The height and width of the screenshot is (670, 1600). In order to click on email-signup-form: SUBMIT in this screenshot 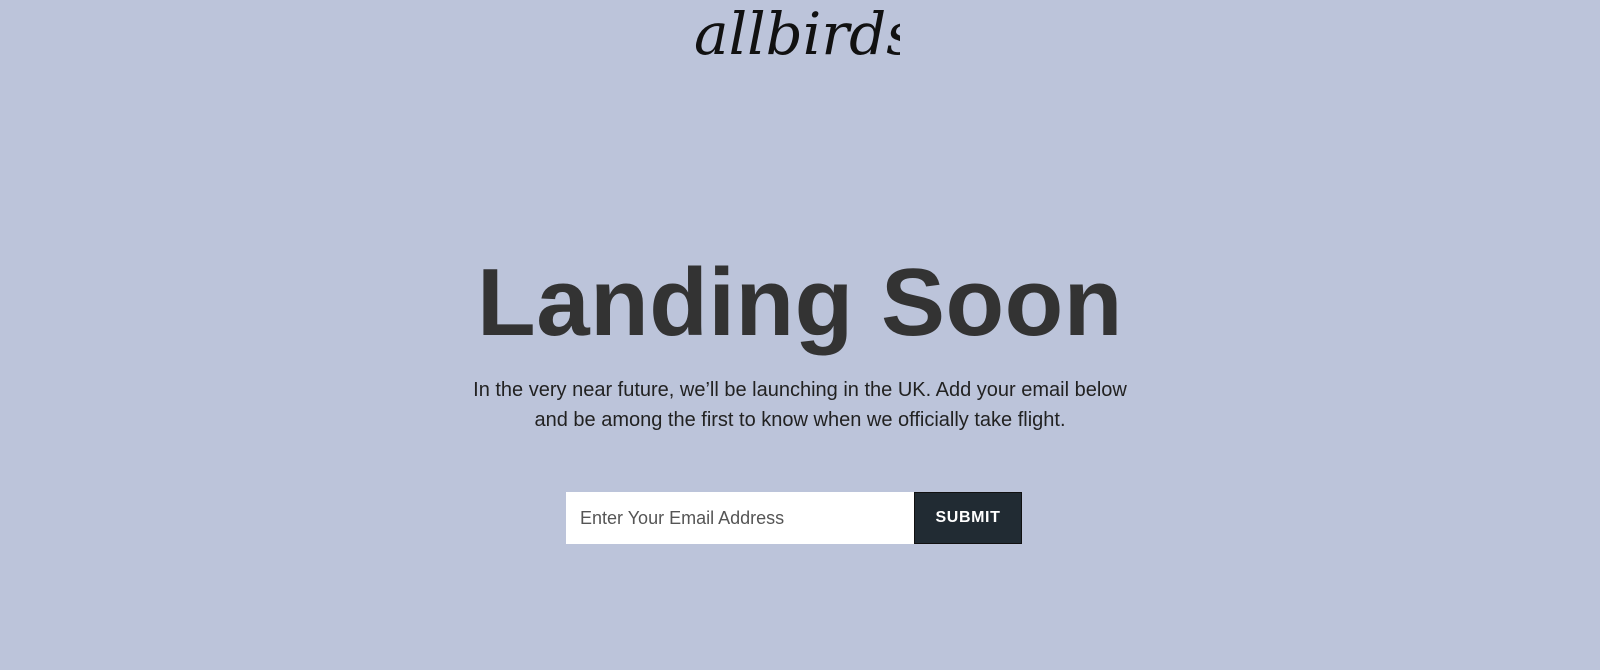, I will do `click(794, 518)`.